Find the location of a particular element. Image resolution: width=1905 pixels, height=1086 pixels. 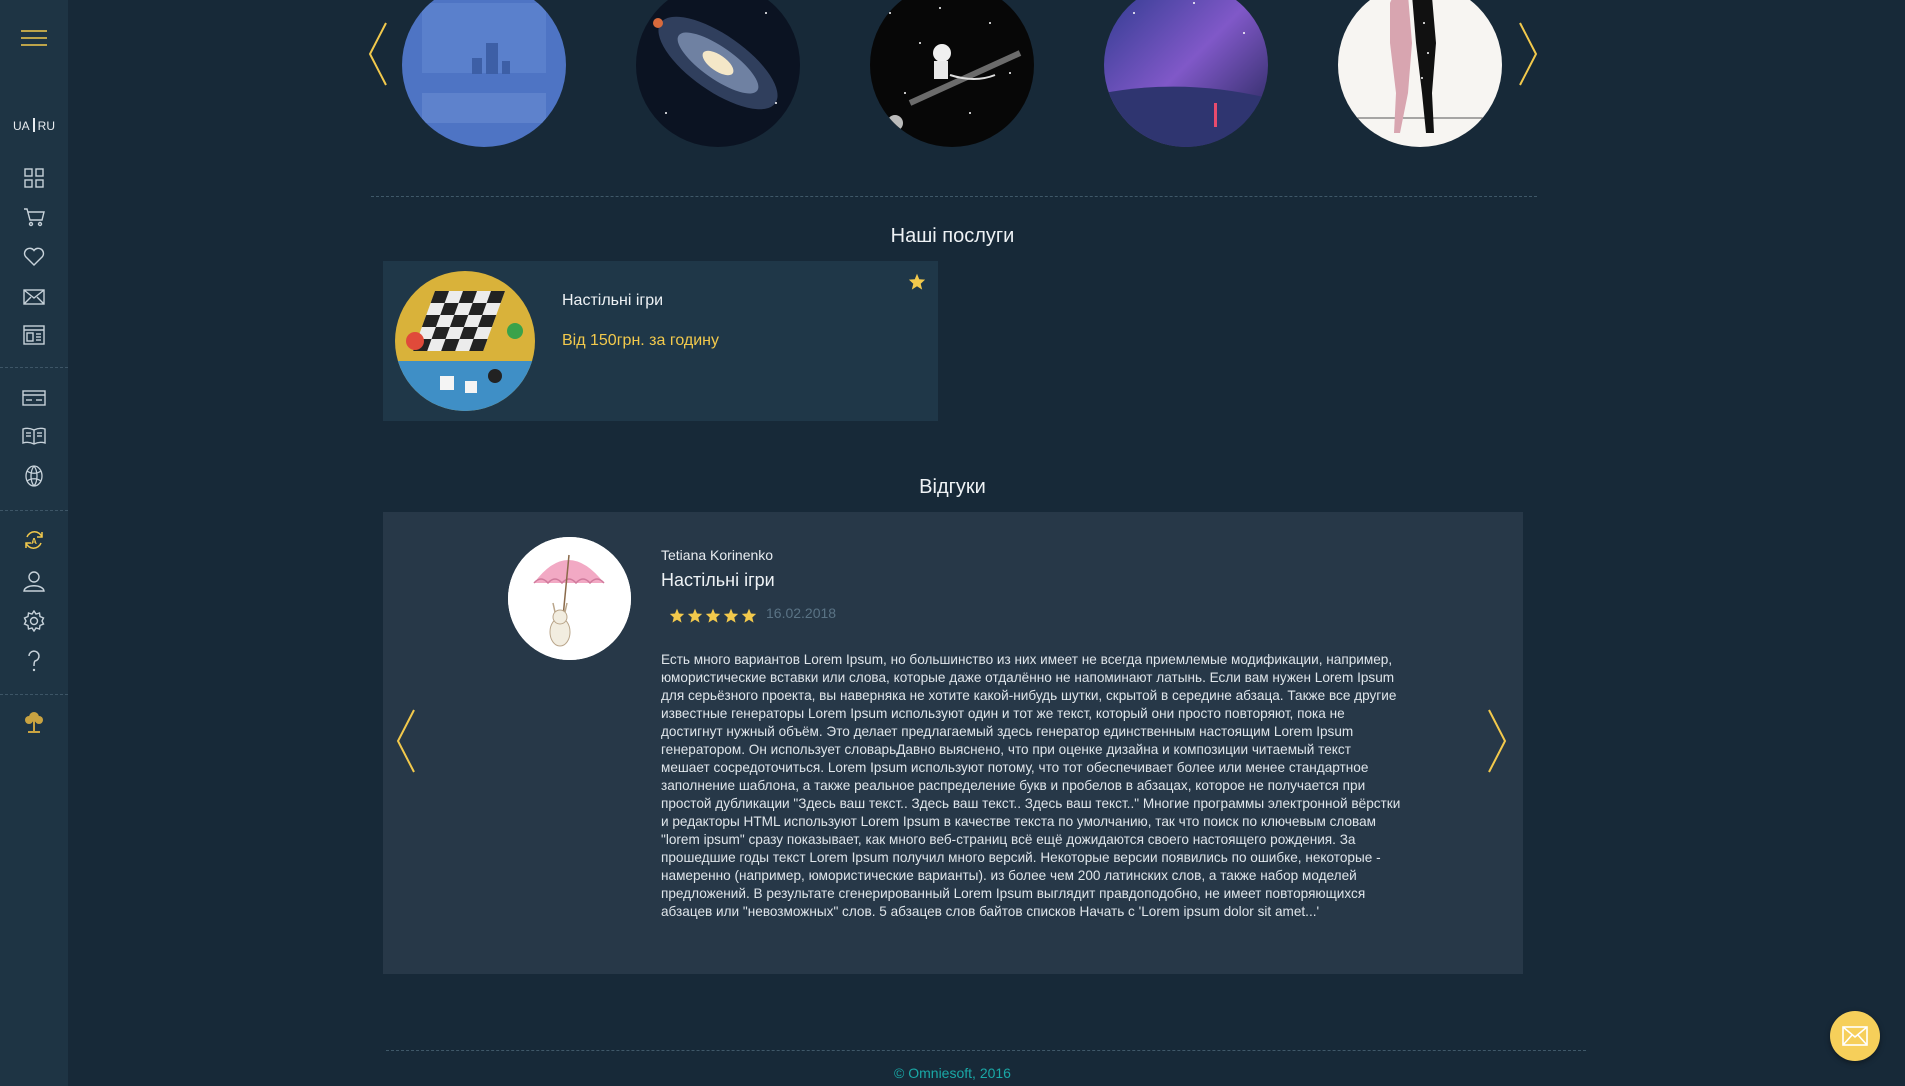

question-icon is located at coordinates (34, 661).